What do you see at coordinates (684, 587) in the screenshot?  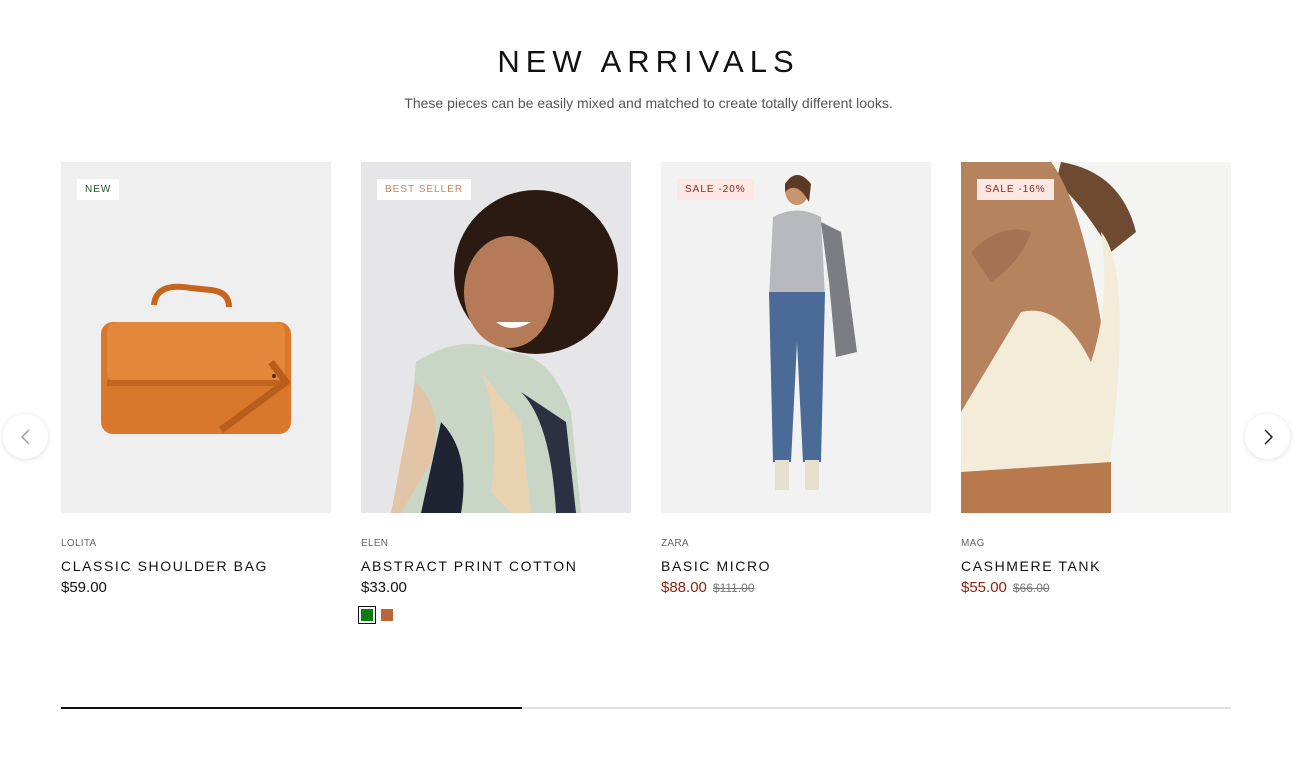 I see `price-current: $88.00` at bounding box center [684, 587].